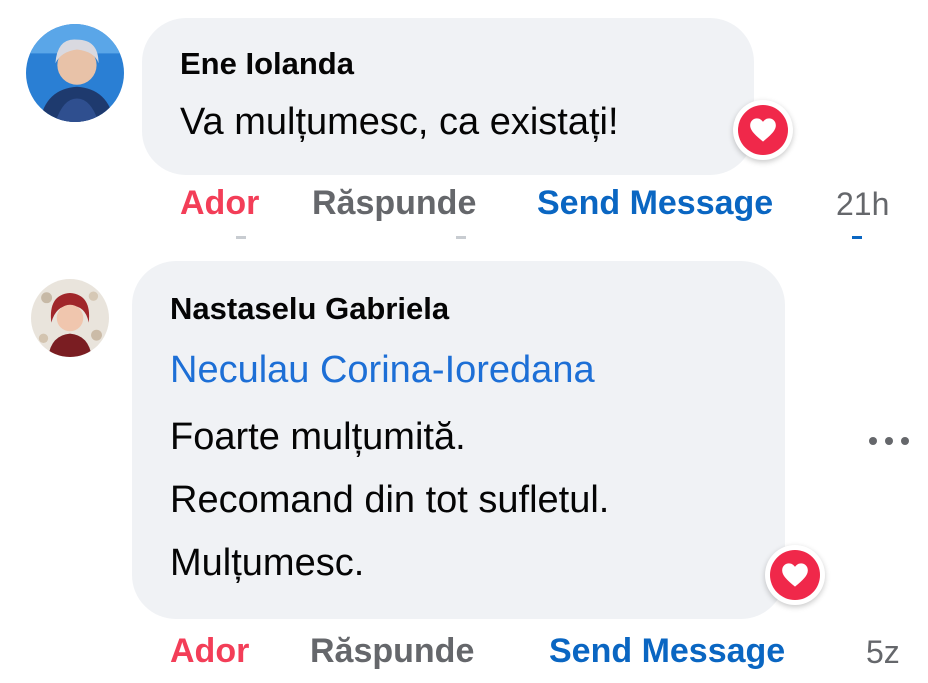  Describe the element at coordinates (390, 500) in the screenshot. I see `comment-text-line: Recomand din tot sufletul.` at that location.